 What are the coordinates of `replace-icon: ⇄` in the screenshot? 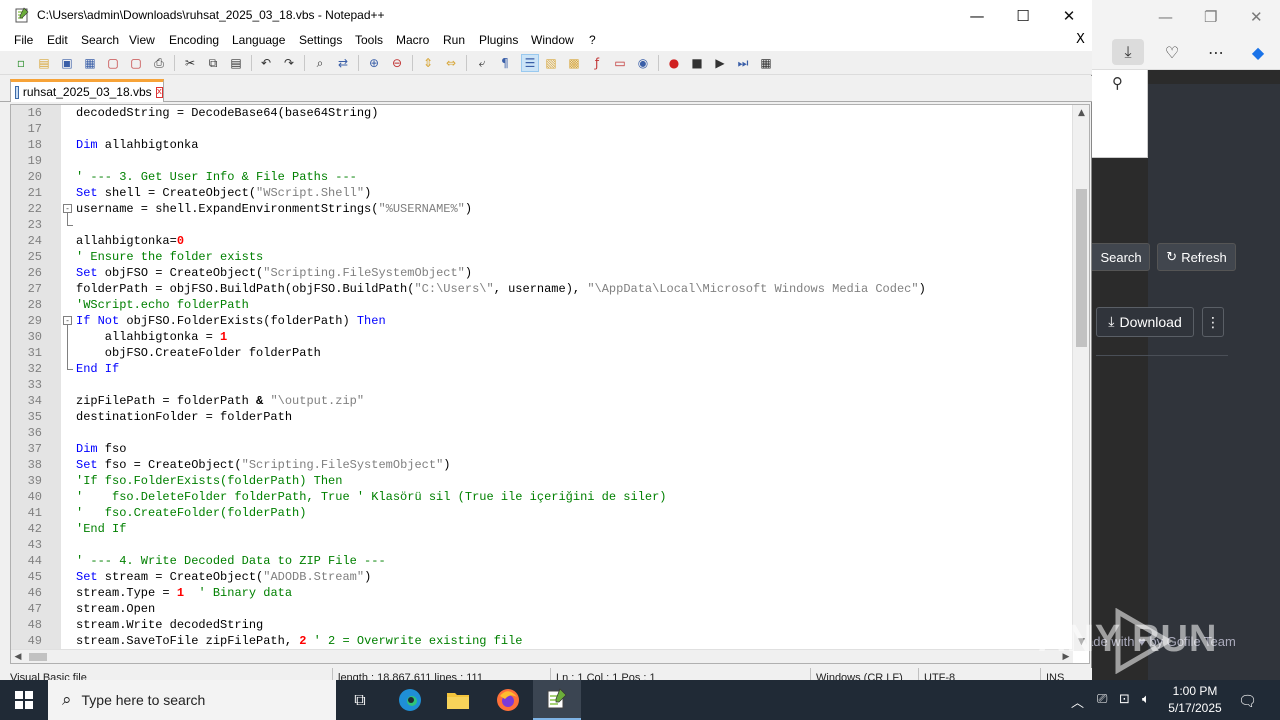 It's located at (343, 63).